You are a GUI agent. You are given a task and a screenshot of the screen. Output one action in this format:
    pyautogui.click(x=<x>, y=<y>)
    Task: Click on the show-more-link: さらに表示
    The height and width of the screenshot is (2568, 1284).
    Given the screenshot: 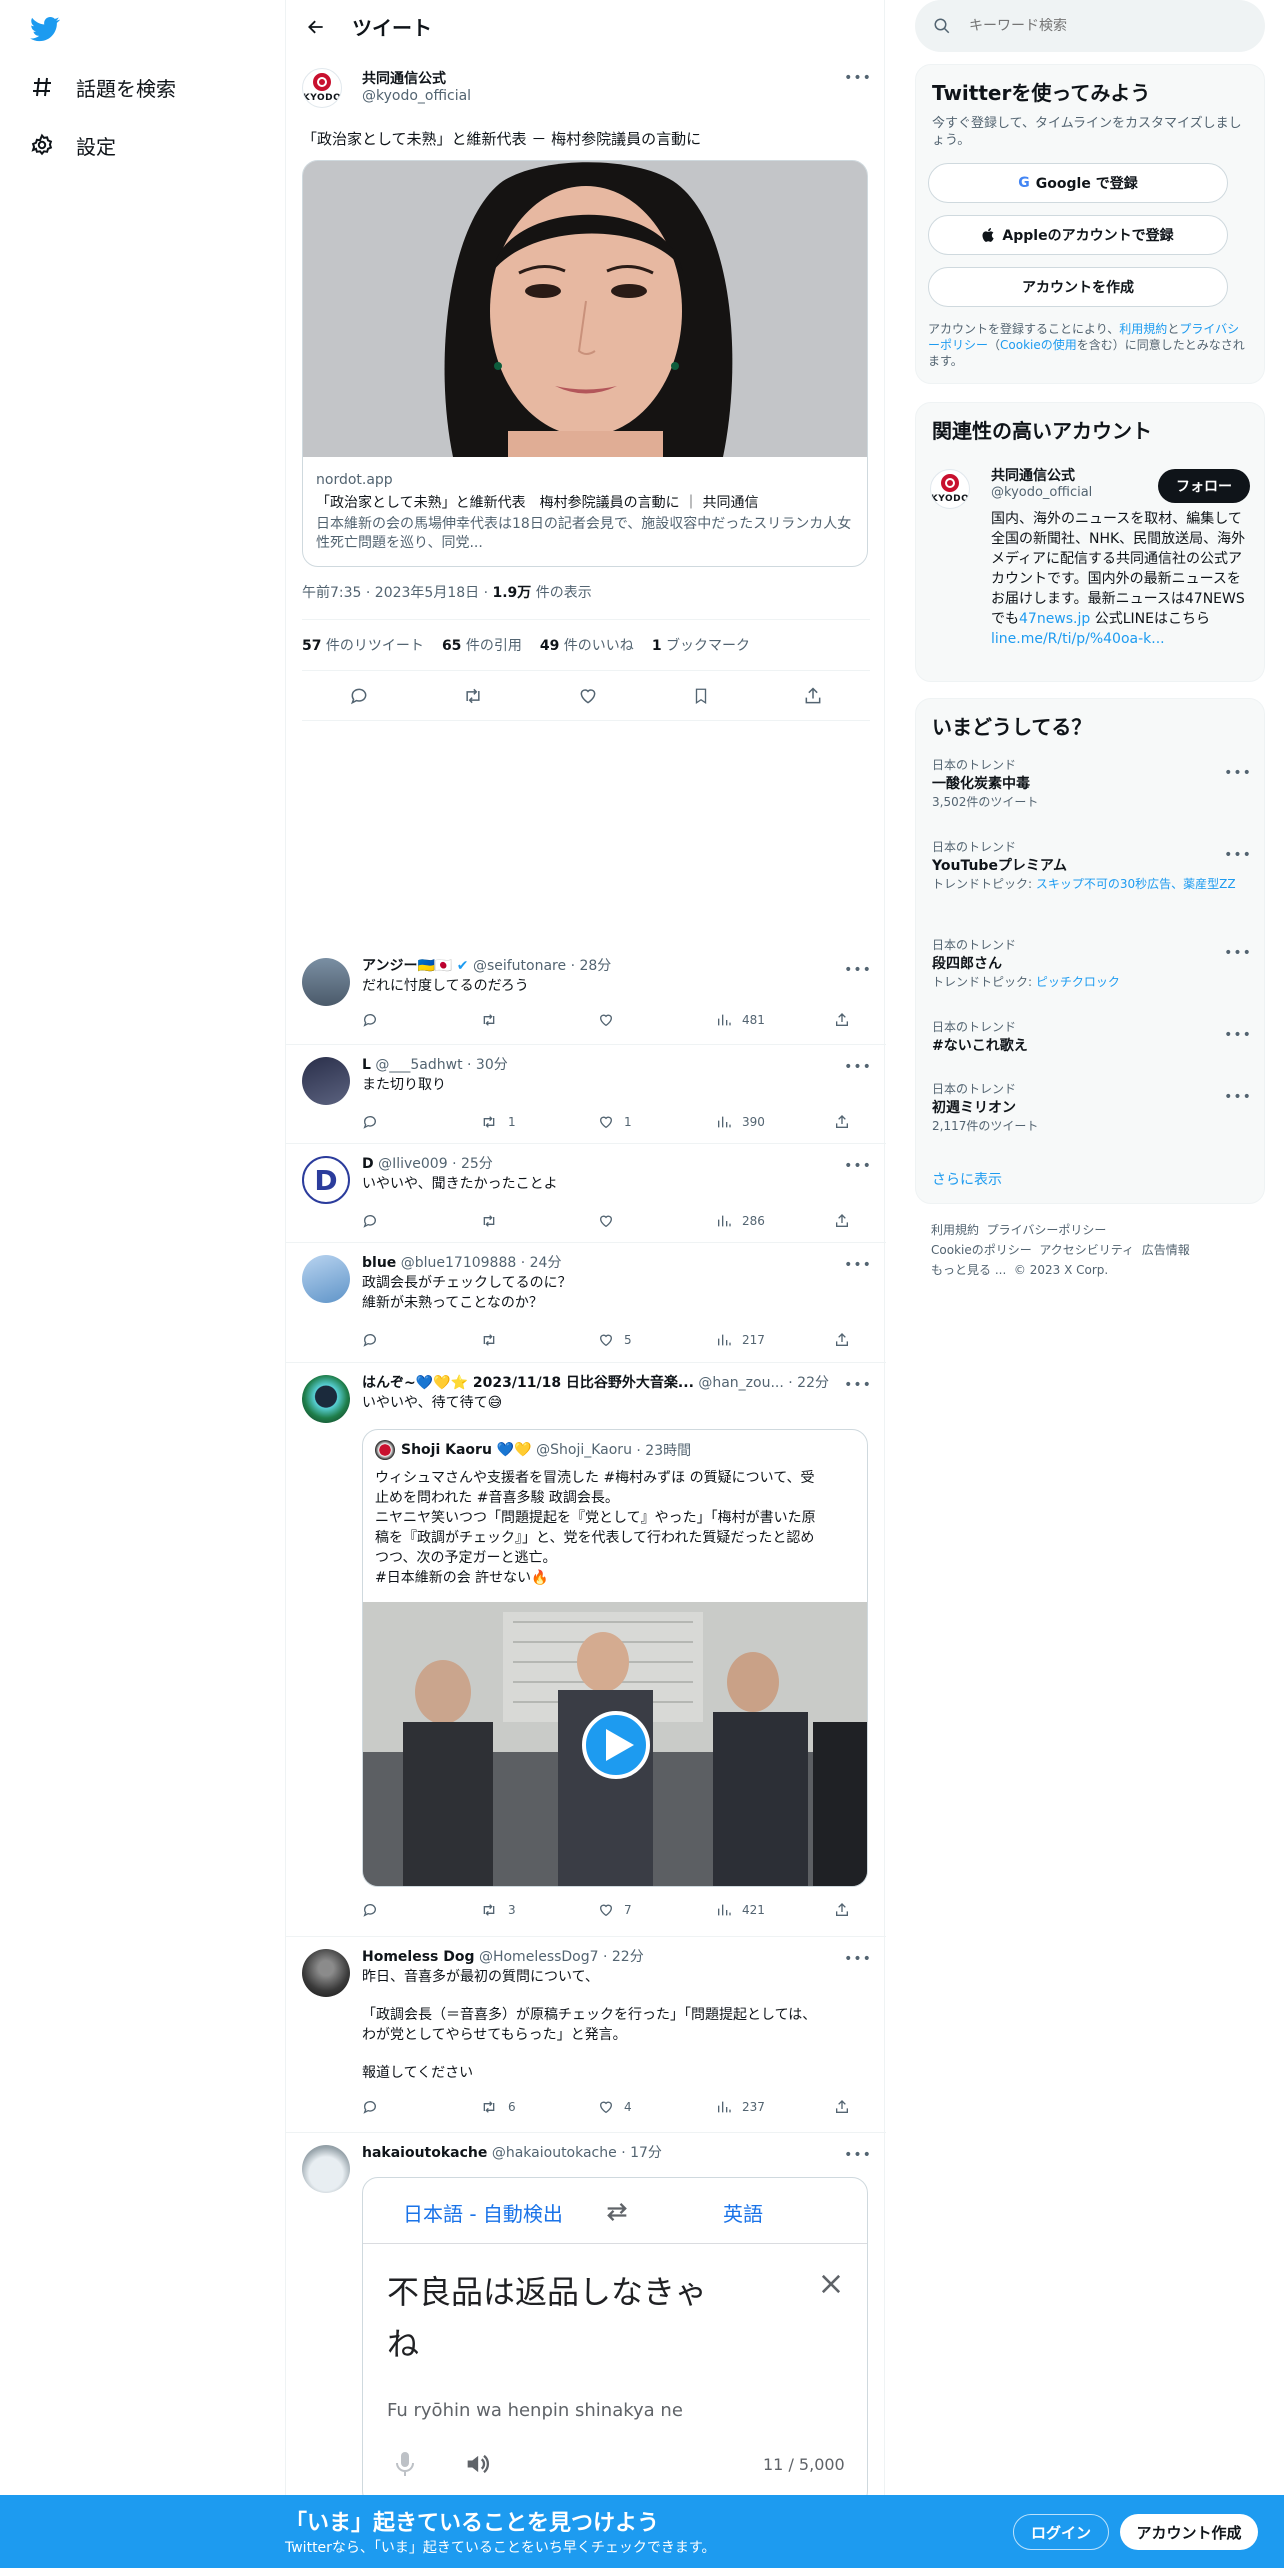 What is the action you would take?
    pyautogui.click(x=967, y=1179)
    